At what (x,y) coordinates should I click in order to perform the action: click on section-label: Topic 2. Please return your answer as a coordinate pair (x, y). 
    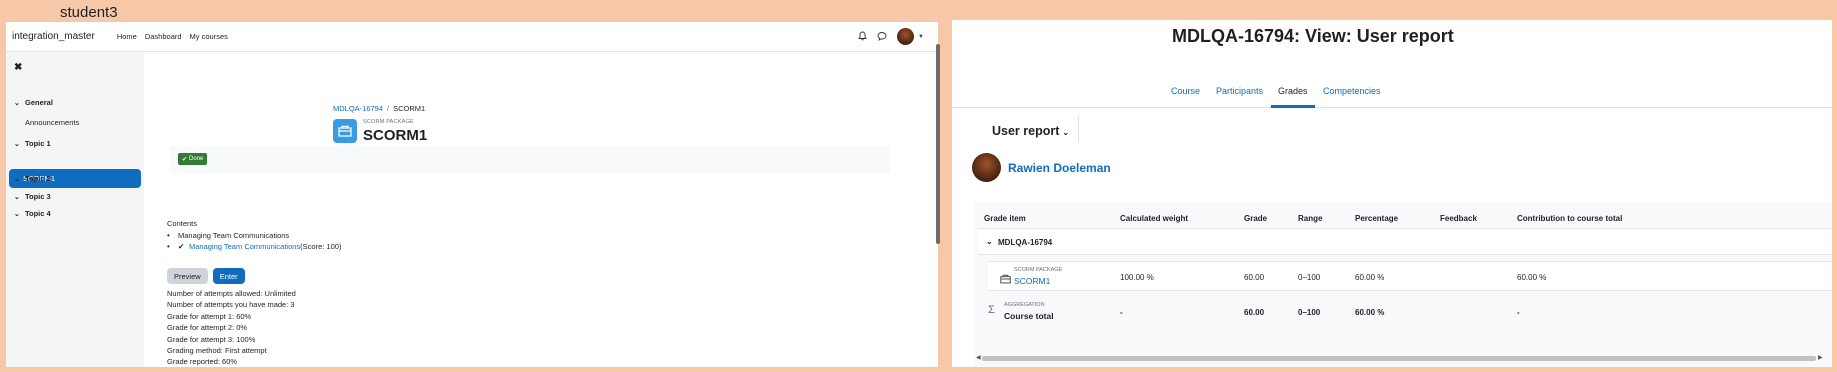
    Looking at the image, I should click on (38, 178).